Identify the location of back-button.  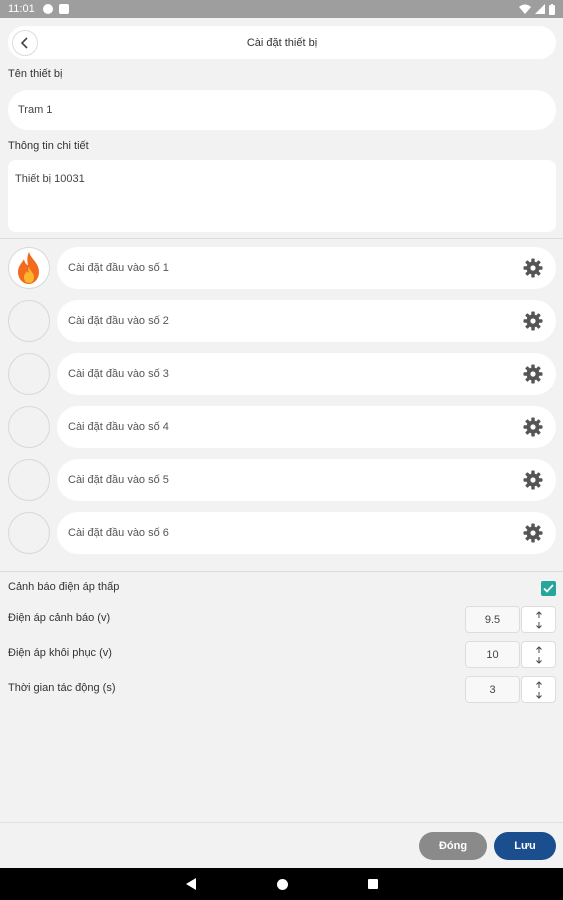
(25, 43).